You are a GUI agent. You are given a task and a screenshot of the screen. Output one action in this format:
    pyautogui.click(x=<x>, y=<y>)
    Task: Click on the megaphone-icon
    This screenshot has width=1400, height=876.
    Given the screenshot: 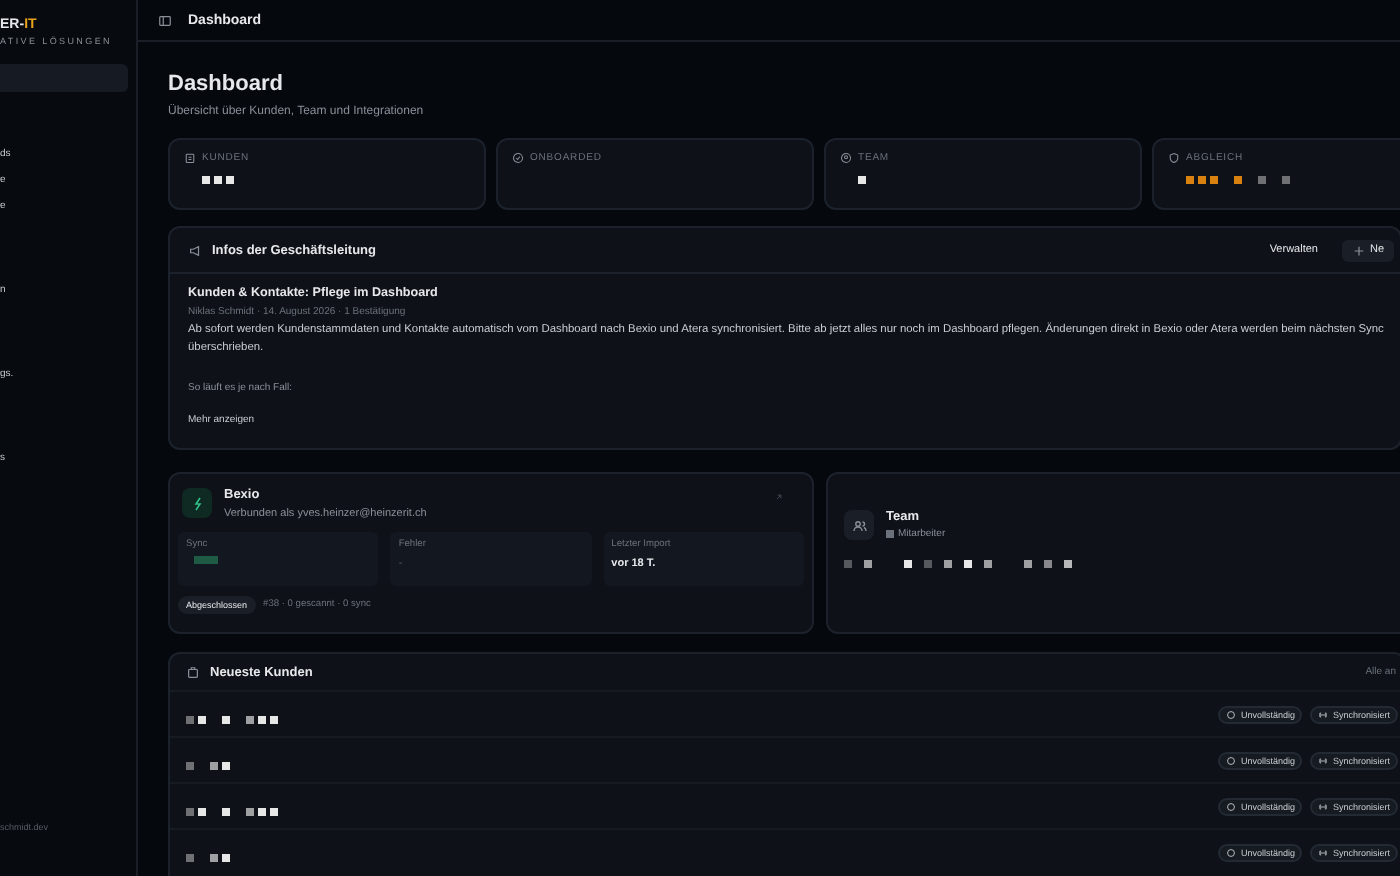 What is the action you would take?
    pyautogui.click(x=195, y=250)
    